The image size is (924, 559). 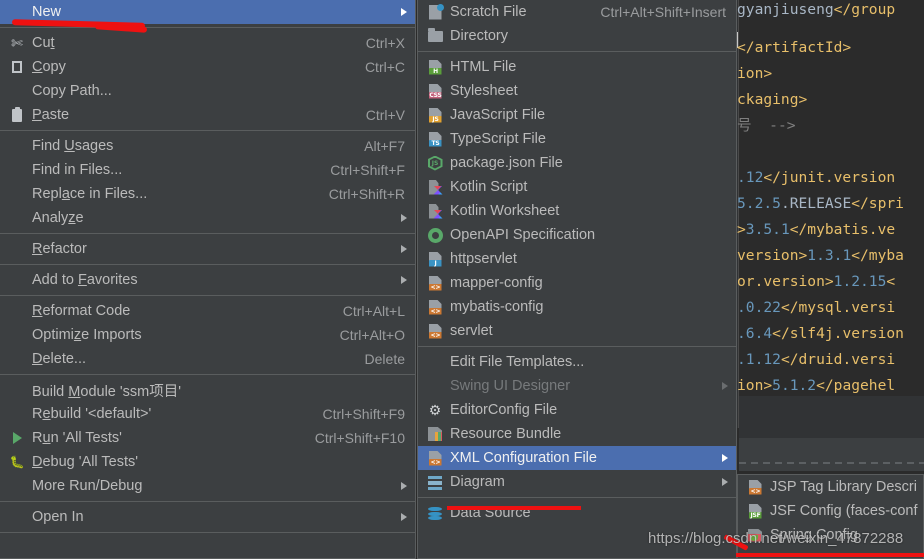 I want to click on new-item-directory: Directory, so click(x=577, y=36).